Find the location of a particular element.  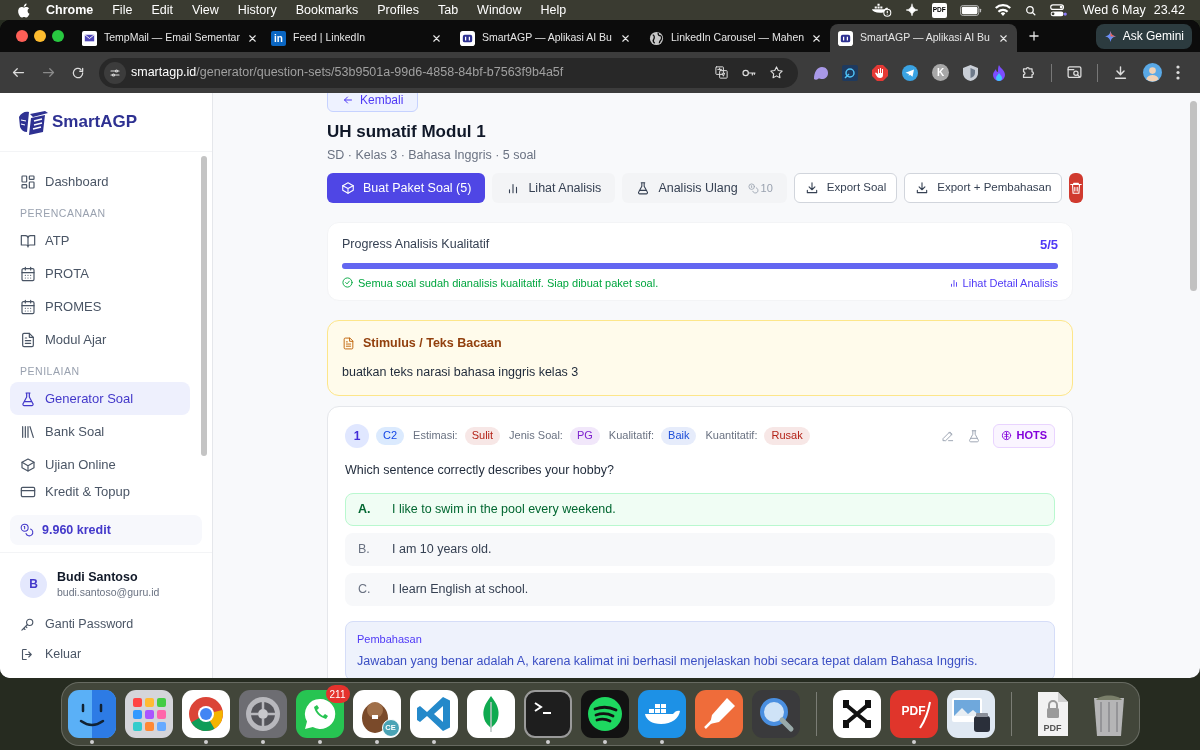

option-text: I am 10 years old. is located at coordinates (442, 550).